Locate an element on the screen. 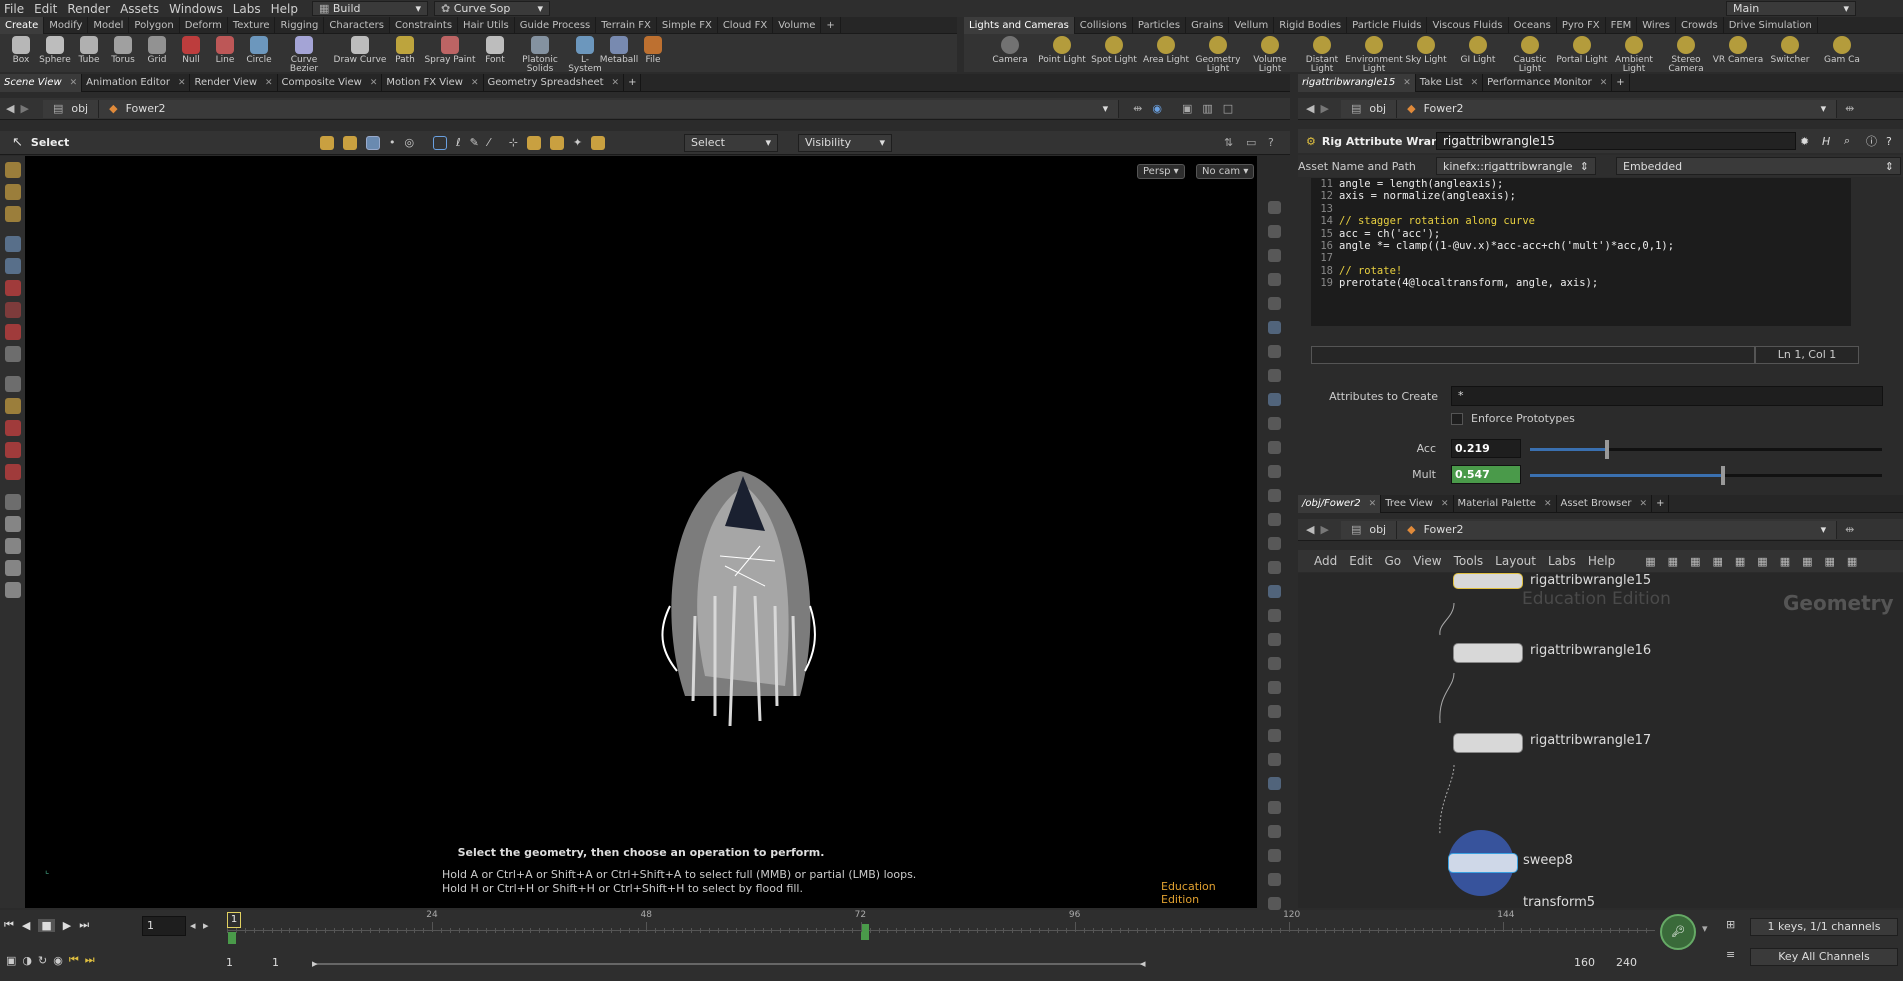  prev-key-icon: ◂ is located at coordinates (193, 925).